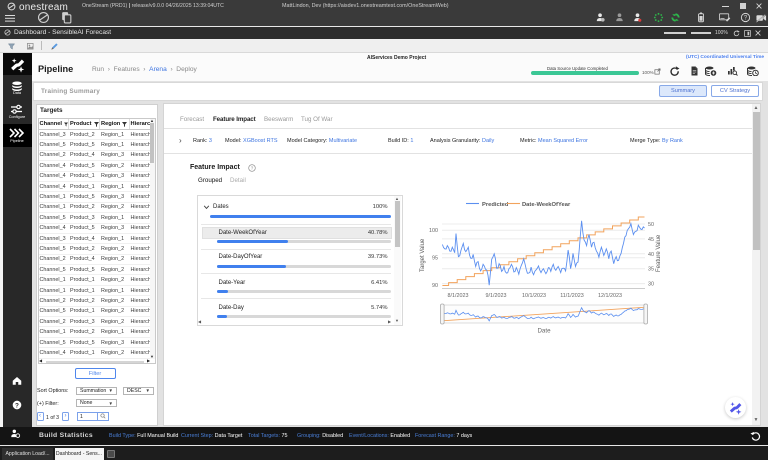 The width and height of the screenshot is (768, 460). What do you see at coordinates (495, 205) in the screenshot?
I see `svg-text: Predicted` at bounding box center [495, 205].